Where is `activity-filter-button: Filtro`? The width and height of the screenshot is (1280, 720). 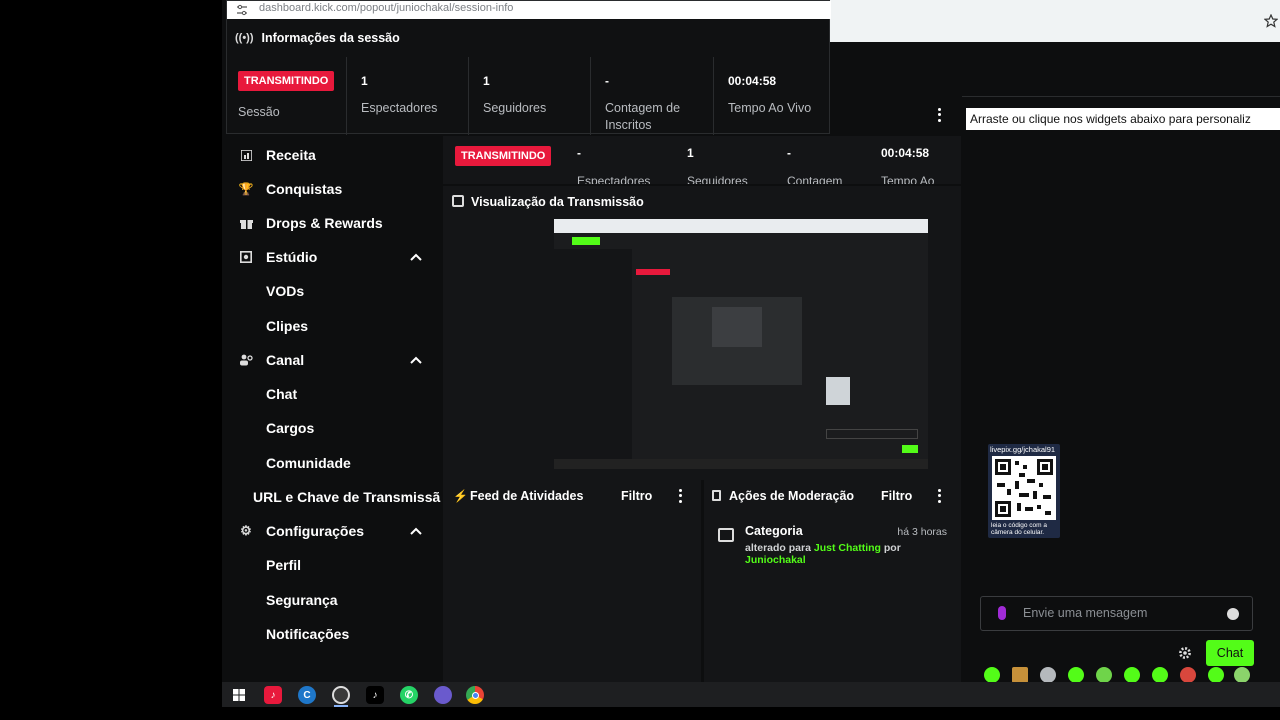 activity-filter-button: Filtro is located at coordinates (636, 496).